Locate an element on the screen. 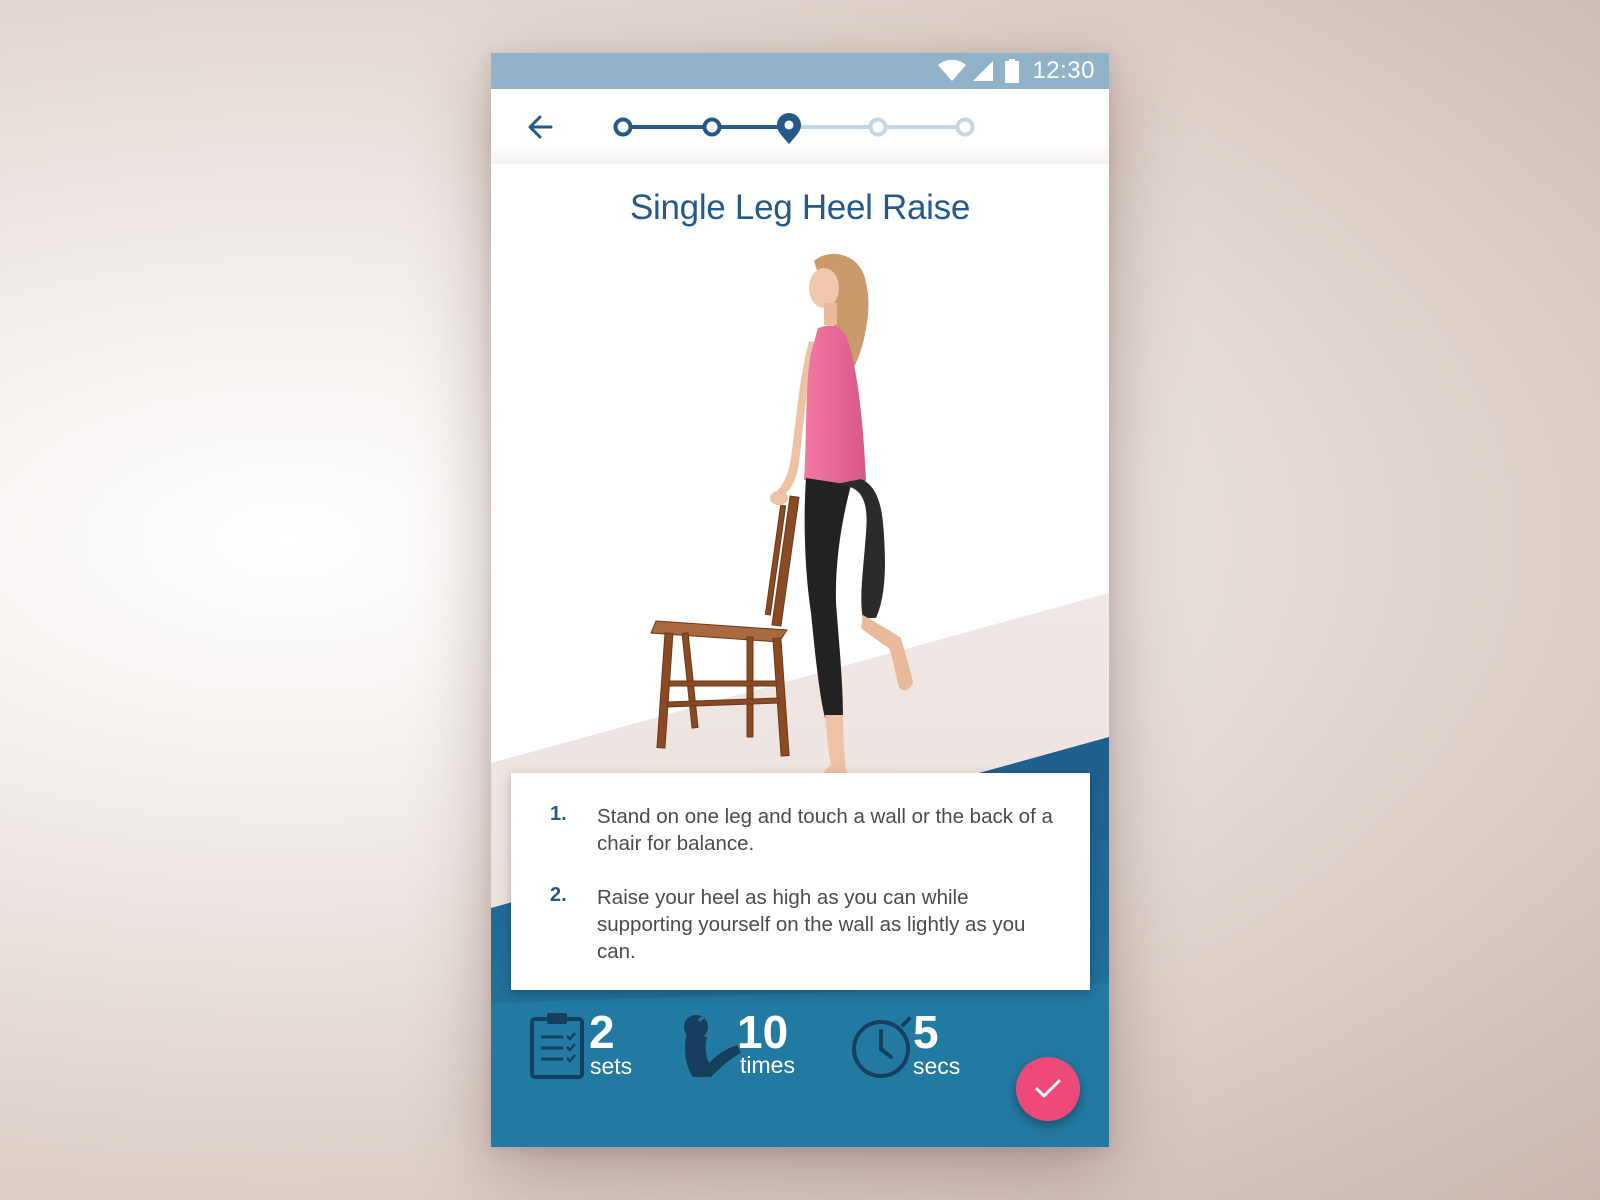 The width and height of the screenshot is (1600, 1200). step-number: 1. is located at coordinates (558, 814).